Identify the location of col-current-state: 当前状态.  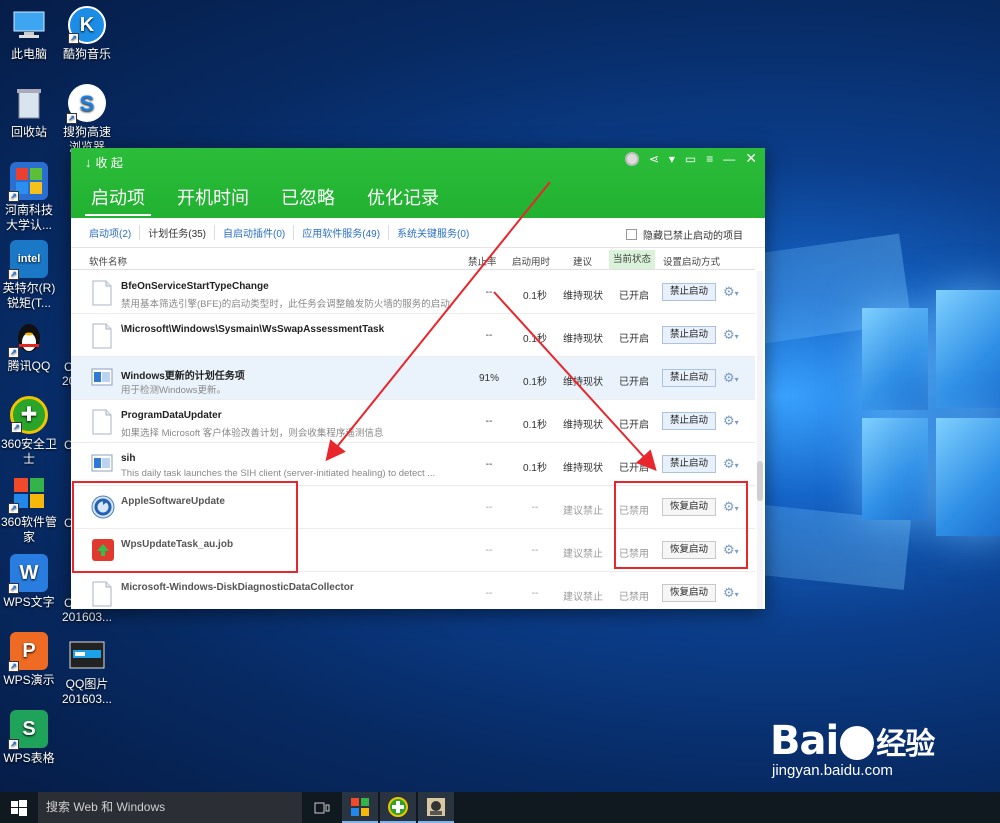
(632, 259).